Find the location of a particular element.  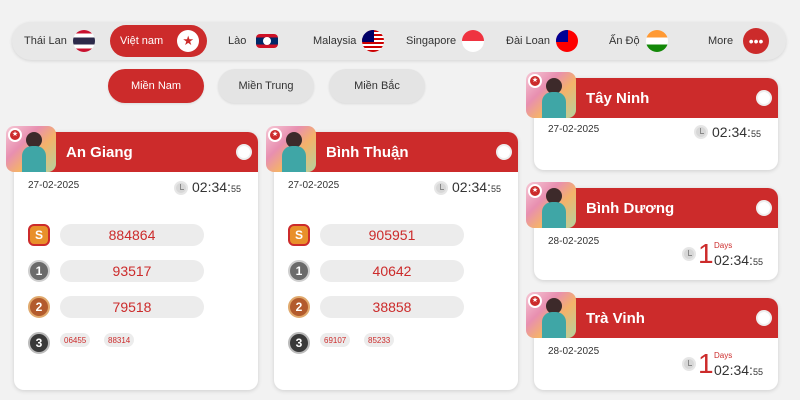

province-name: Tây Ninh is located at coordinates (618, 98).